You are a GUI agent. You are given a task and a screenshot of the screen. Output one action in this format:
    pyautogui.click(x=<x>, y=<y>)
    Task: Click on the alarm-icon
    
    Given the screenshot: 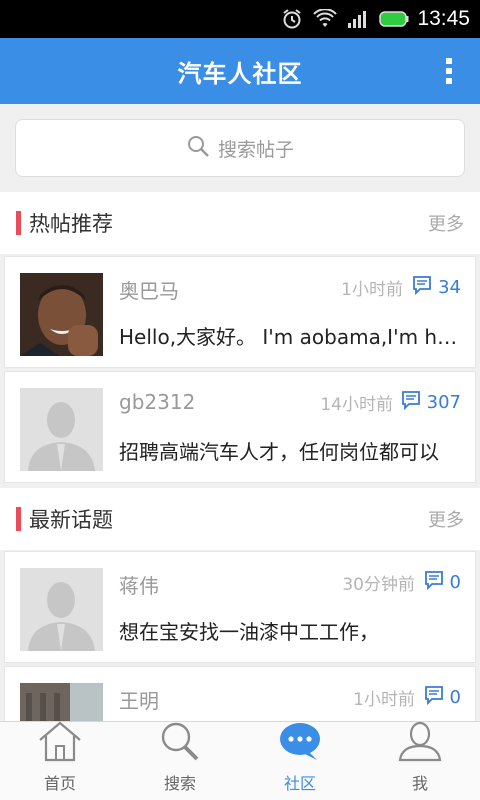 What is the action you would take?
    pyautogui.click(x=292, y=19)
    